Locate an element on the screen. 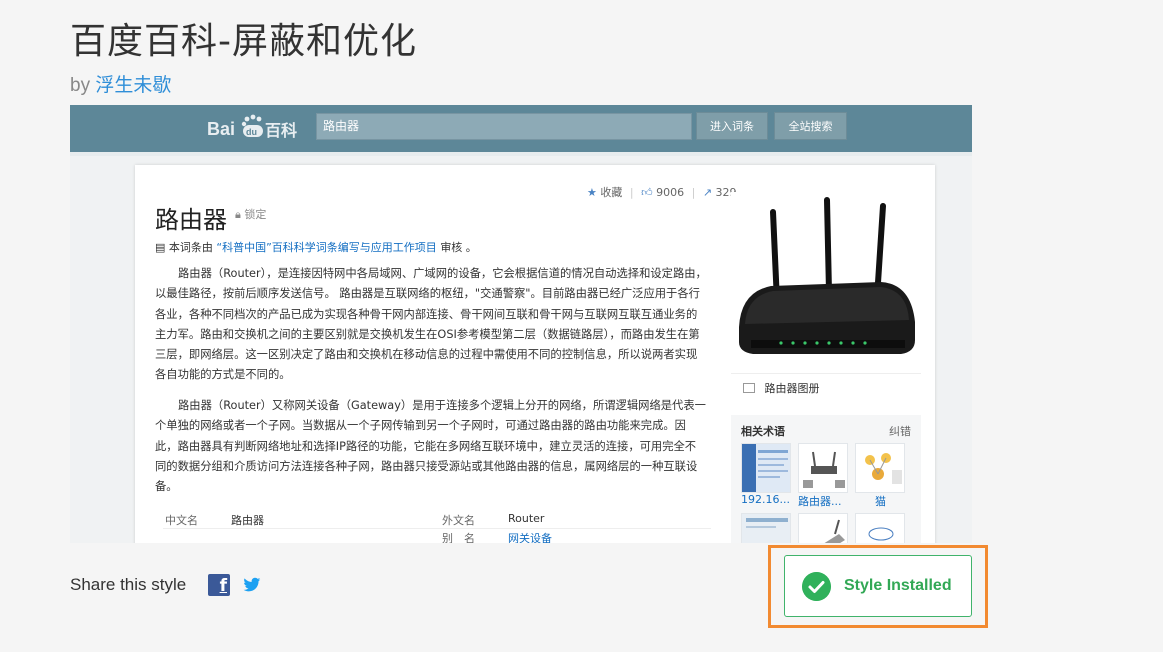 Image resolution: width=1163 pixels, height=652 pixels. lock-icon: 🔒︎ is located at coordinates (238, 214).